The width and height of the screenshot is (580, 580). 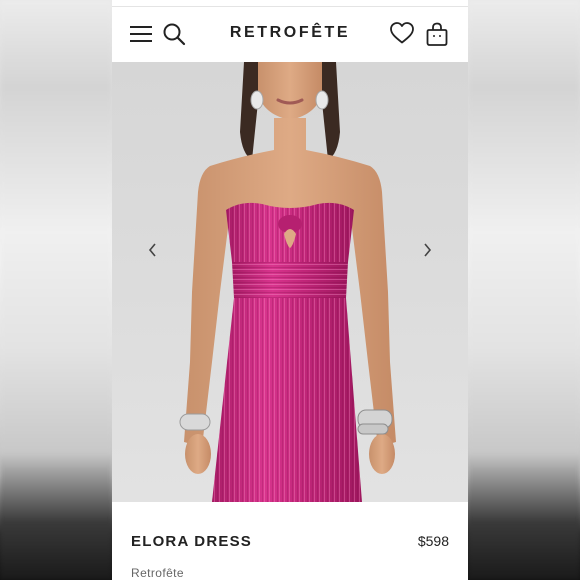 What do you see at coordinates (433, 541) in the screenshot?
I see `product-price: $598` at bounding box center [433, 541].